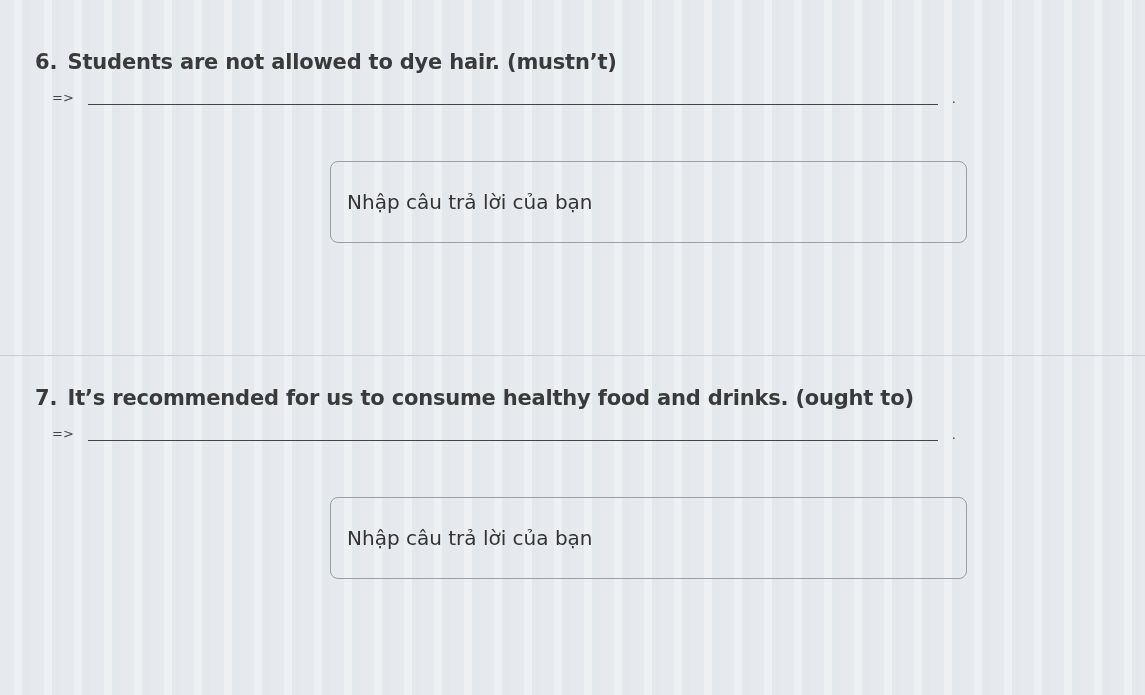 This screenshot has width=1145, height=695. I want to click on question-number: 6., so click(46, 62).